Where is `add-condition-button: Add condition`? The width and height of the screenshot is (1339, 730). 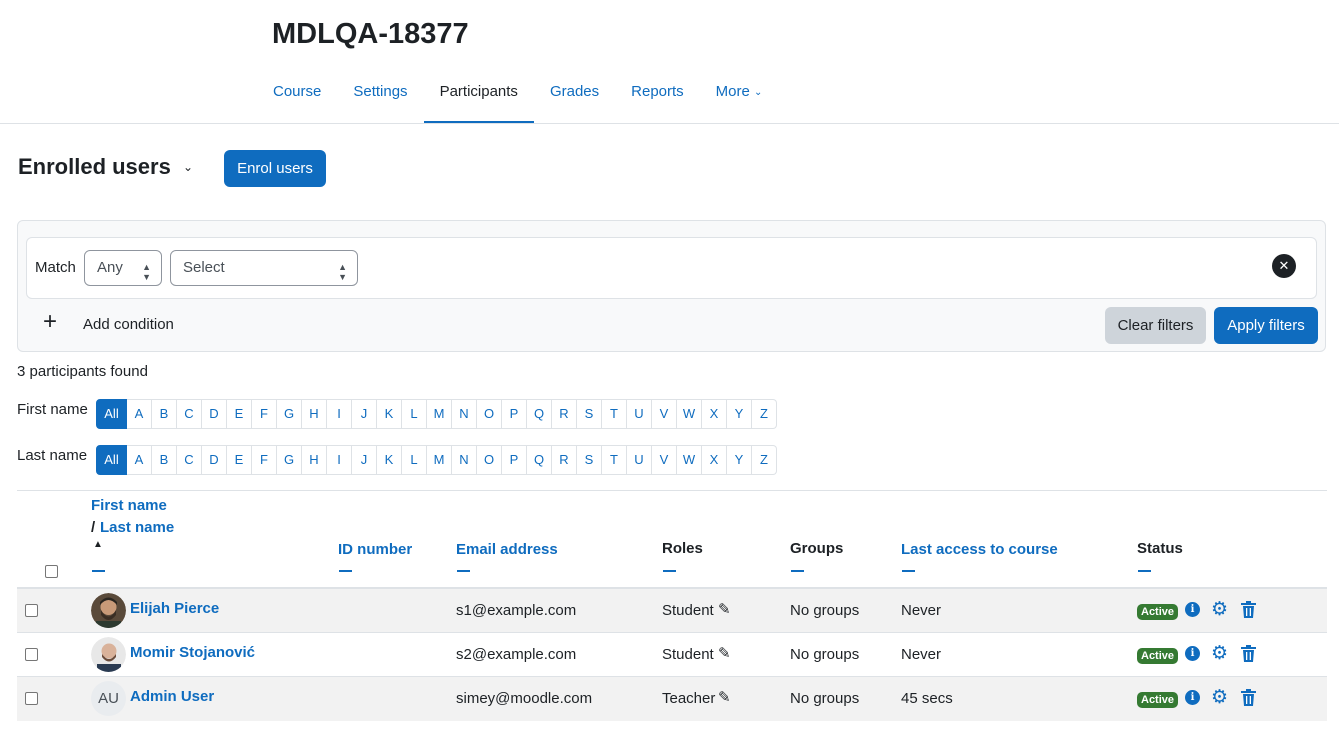
add-condition-button: Add condition is located at coordinates (128, 324).